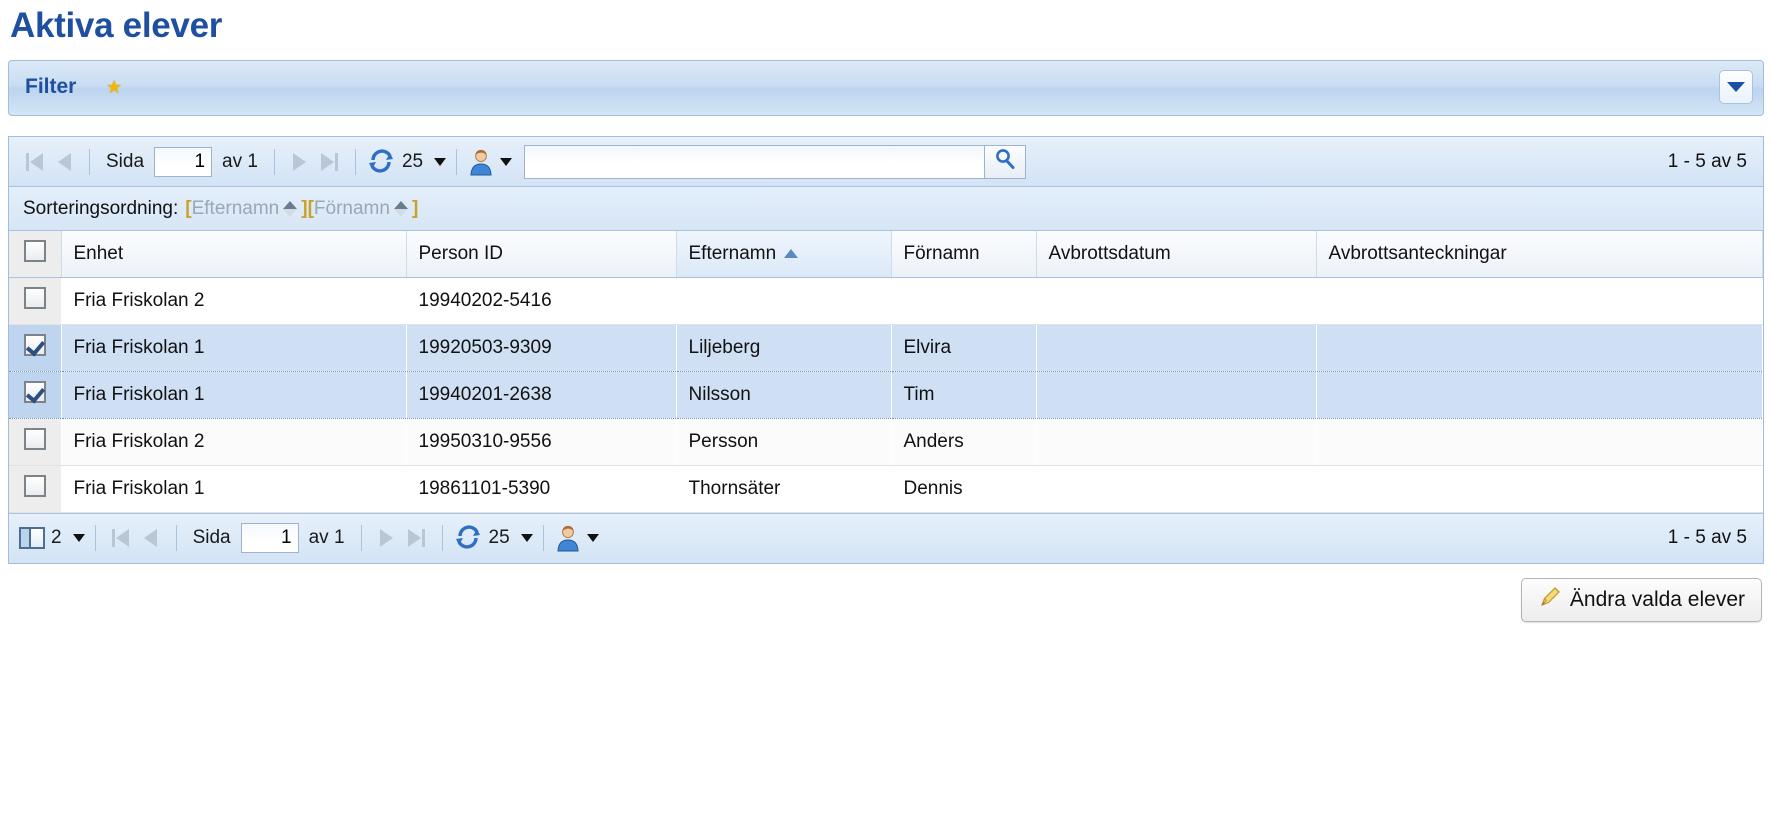 The height and width of the screenshot is (816, 1772). What do you see at coordinates (101, 208) in the screenshot?
I see `sort-order-label: Sorteringsordning:` at bounding box center [101, 208].